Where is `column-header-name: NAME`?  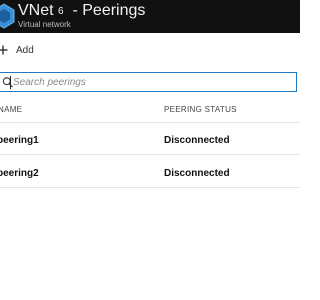 column-header-name: NAME is located at coordinates (11, 109).